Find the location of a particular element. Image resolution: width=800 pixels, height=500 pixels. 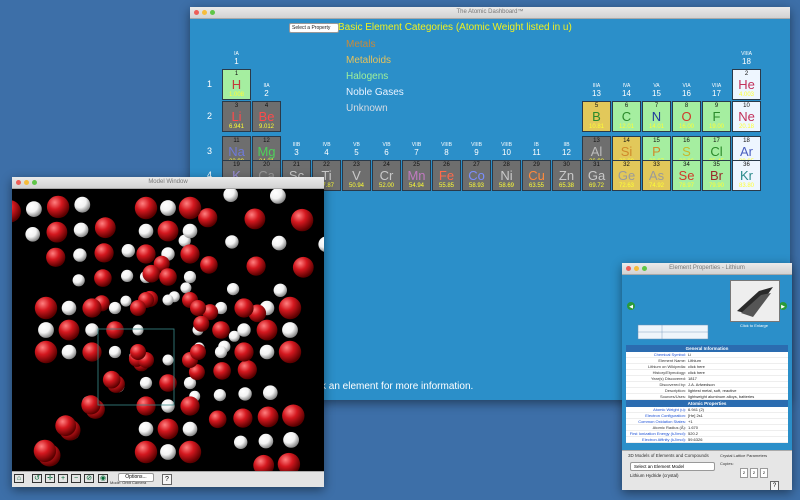

atomic-weight: 16.00 is located at coordinates (686, 127).